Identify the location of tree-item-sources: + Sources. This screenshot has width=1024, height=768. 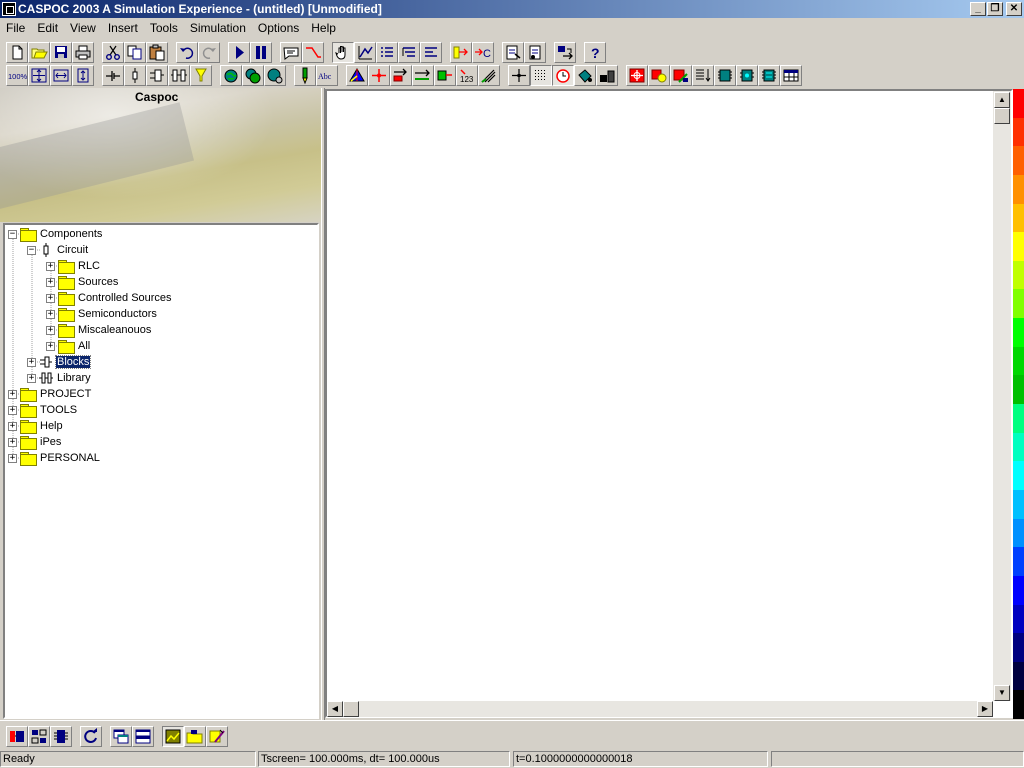
(82, 282).